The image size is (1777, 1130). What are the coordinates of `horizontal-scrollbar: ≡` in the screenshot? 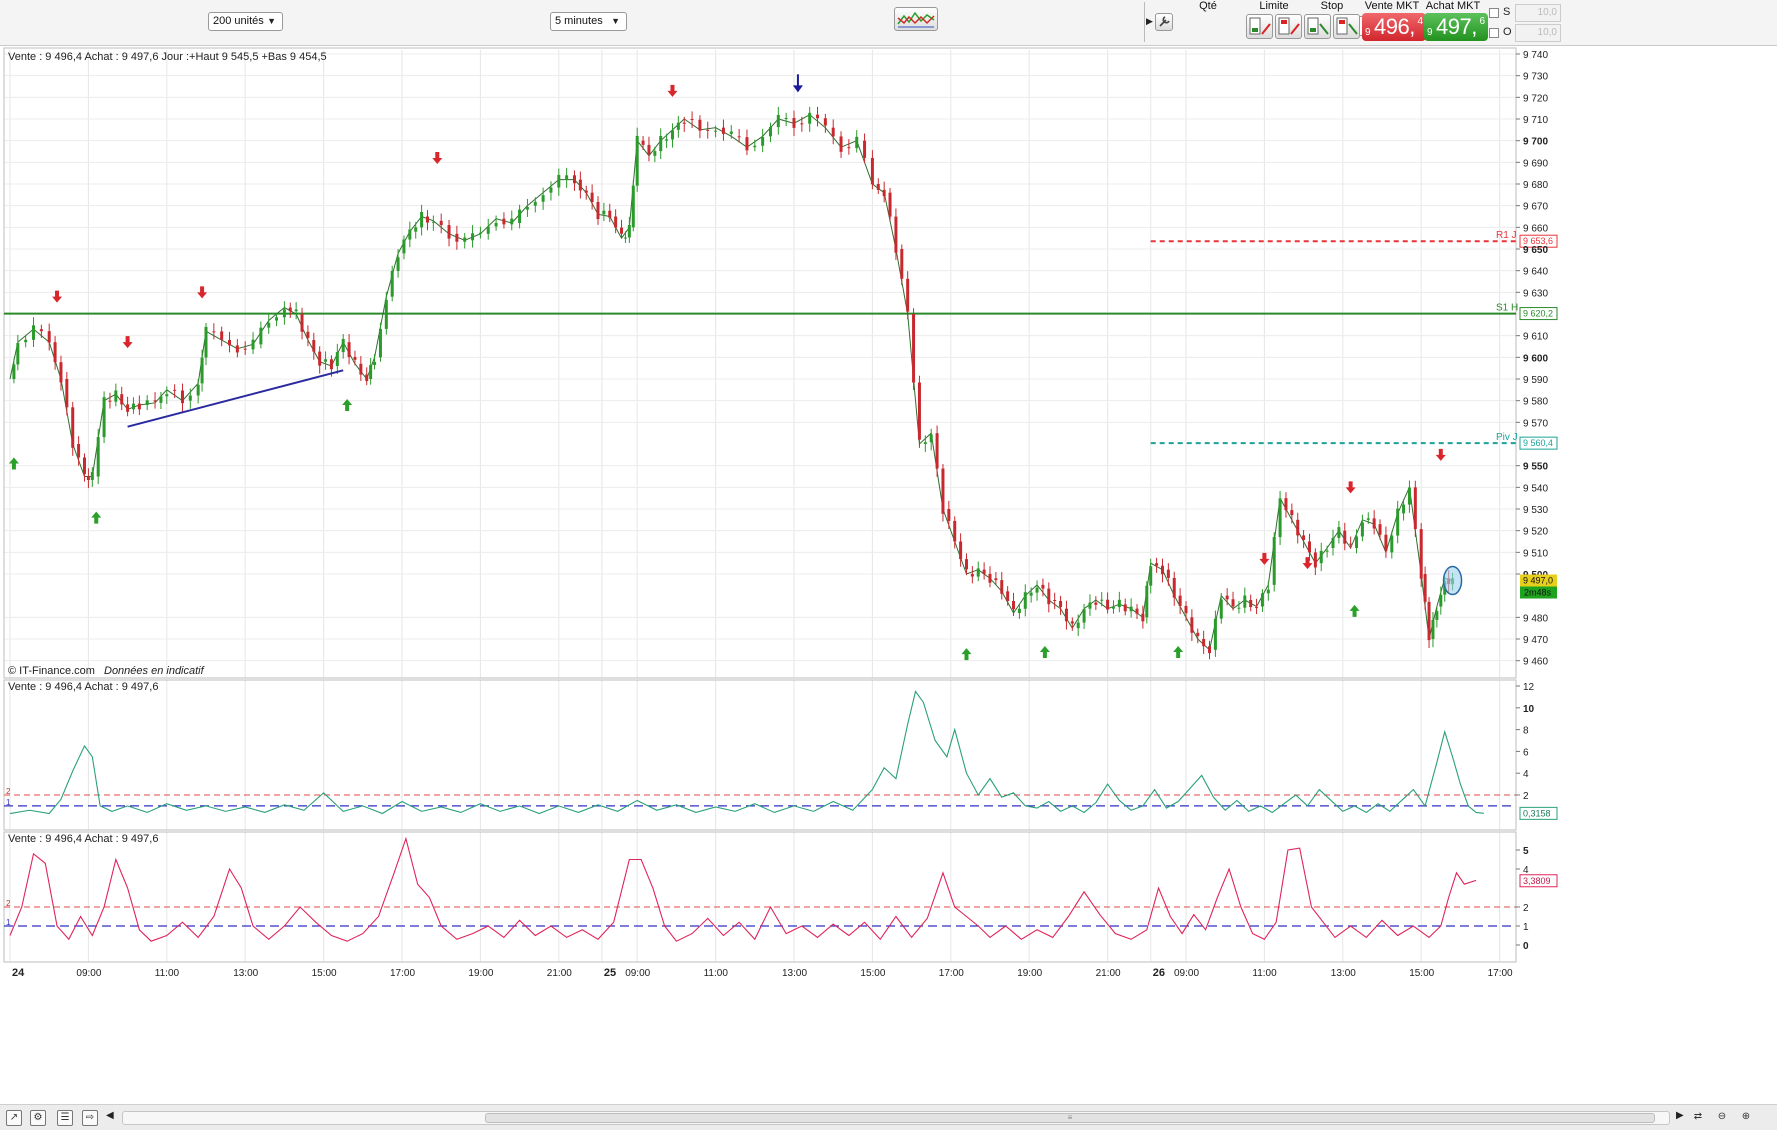 It's located at (896, 1118).